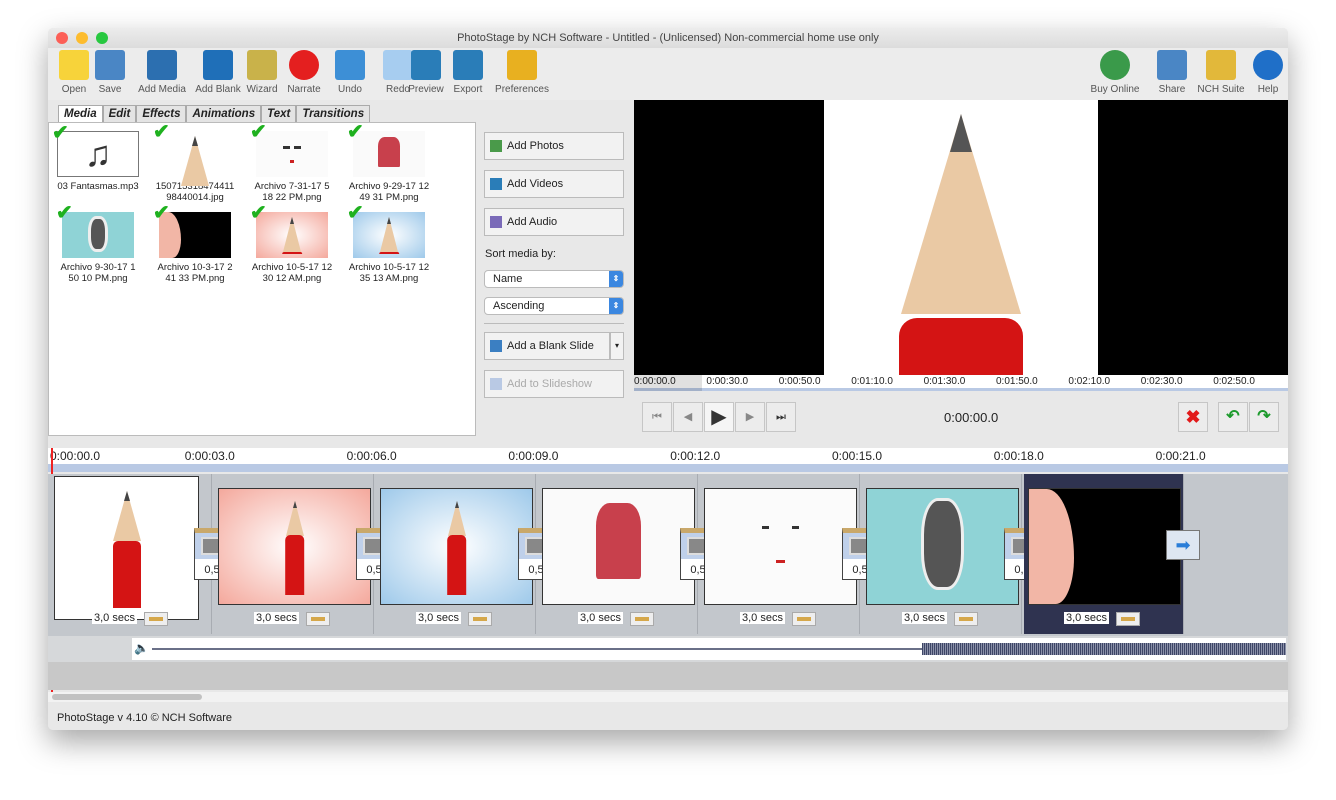  Describe the element at coordinates (554, 222) in the screenshot. I see `add-audio-button: Add Audio` at that location.